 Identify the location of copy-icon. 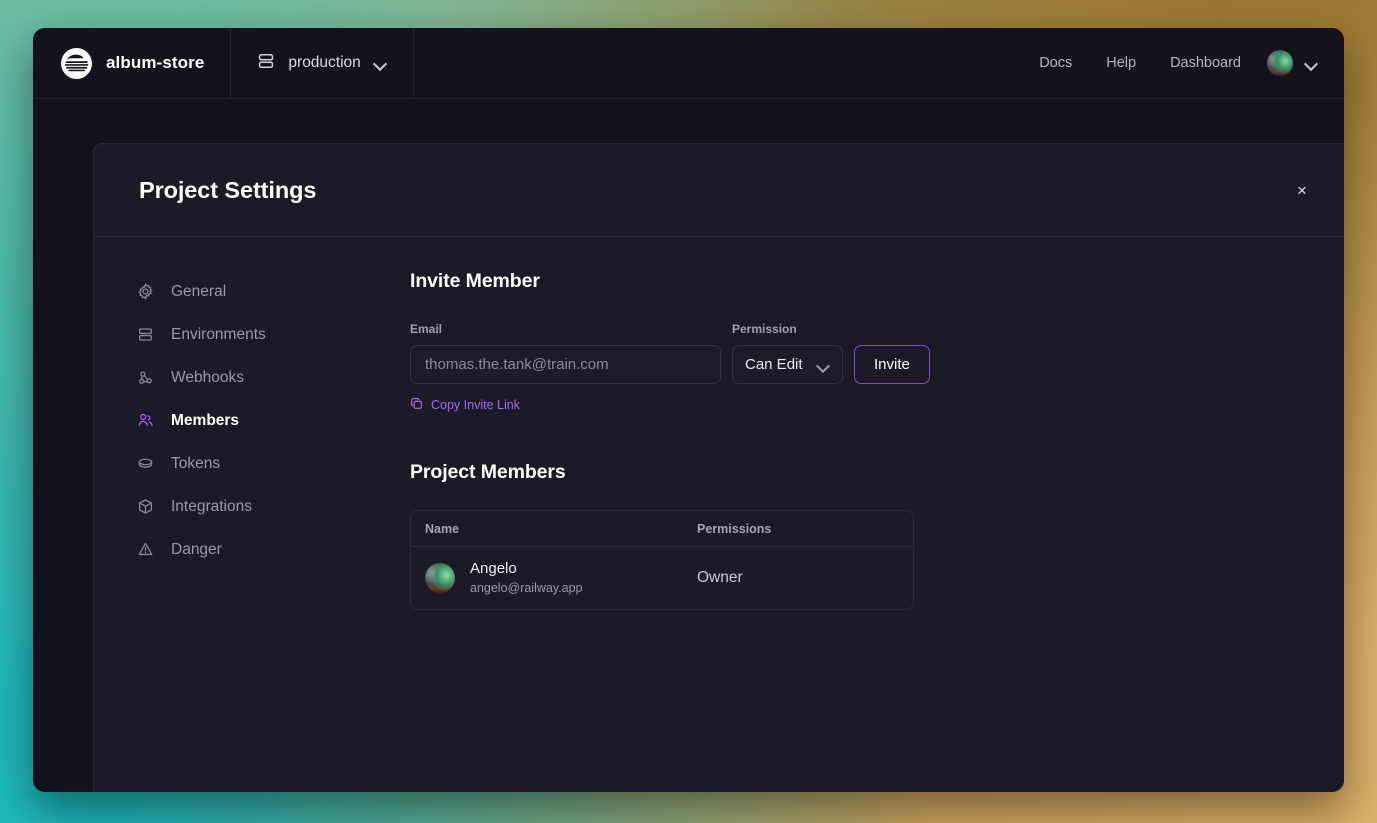
(416, 405).